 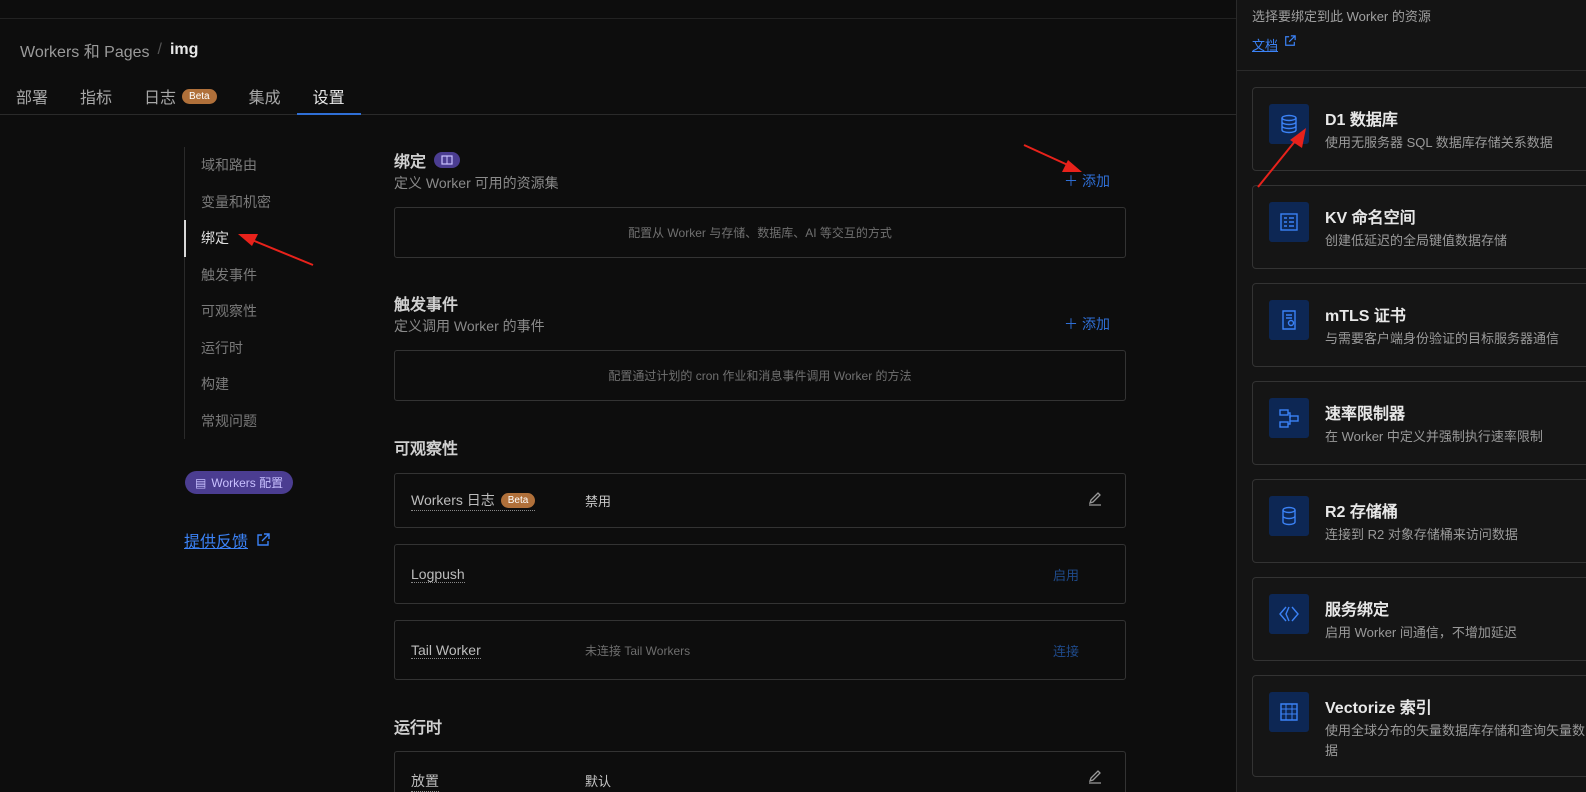 I want to click on docs-link: 文档, so click(x=1274, y=44).